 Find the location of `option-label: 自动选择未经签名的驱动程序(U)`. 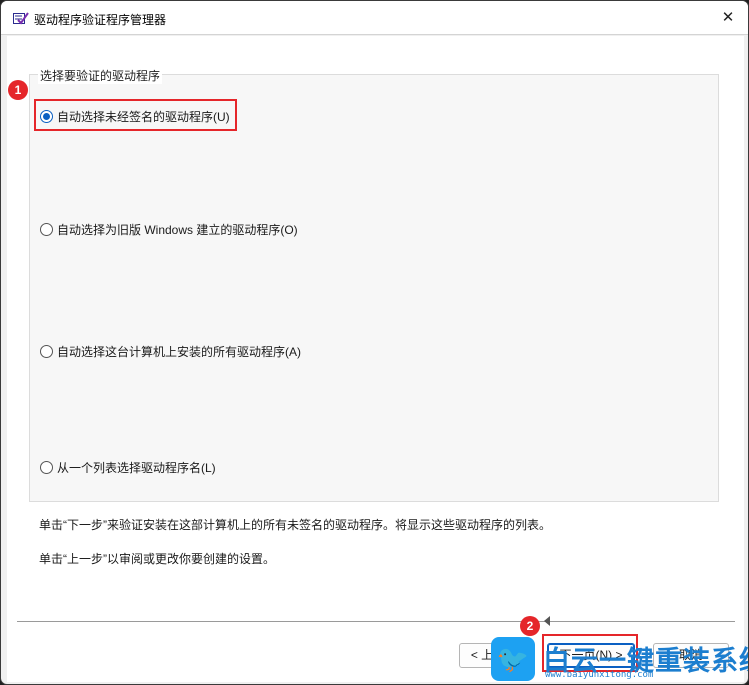

option-label: 自动选择未经签名的驱动程序(U) is located at coordinates (143, 117).